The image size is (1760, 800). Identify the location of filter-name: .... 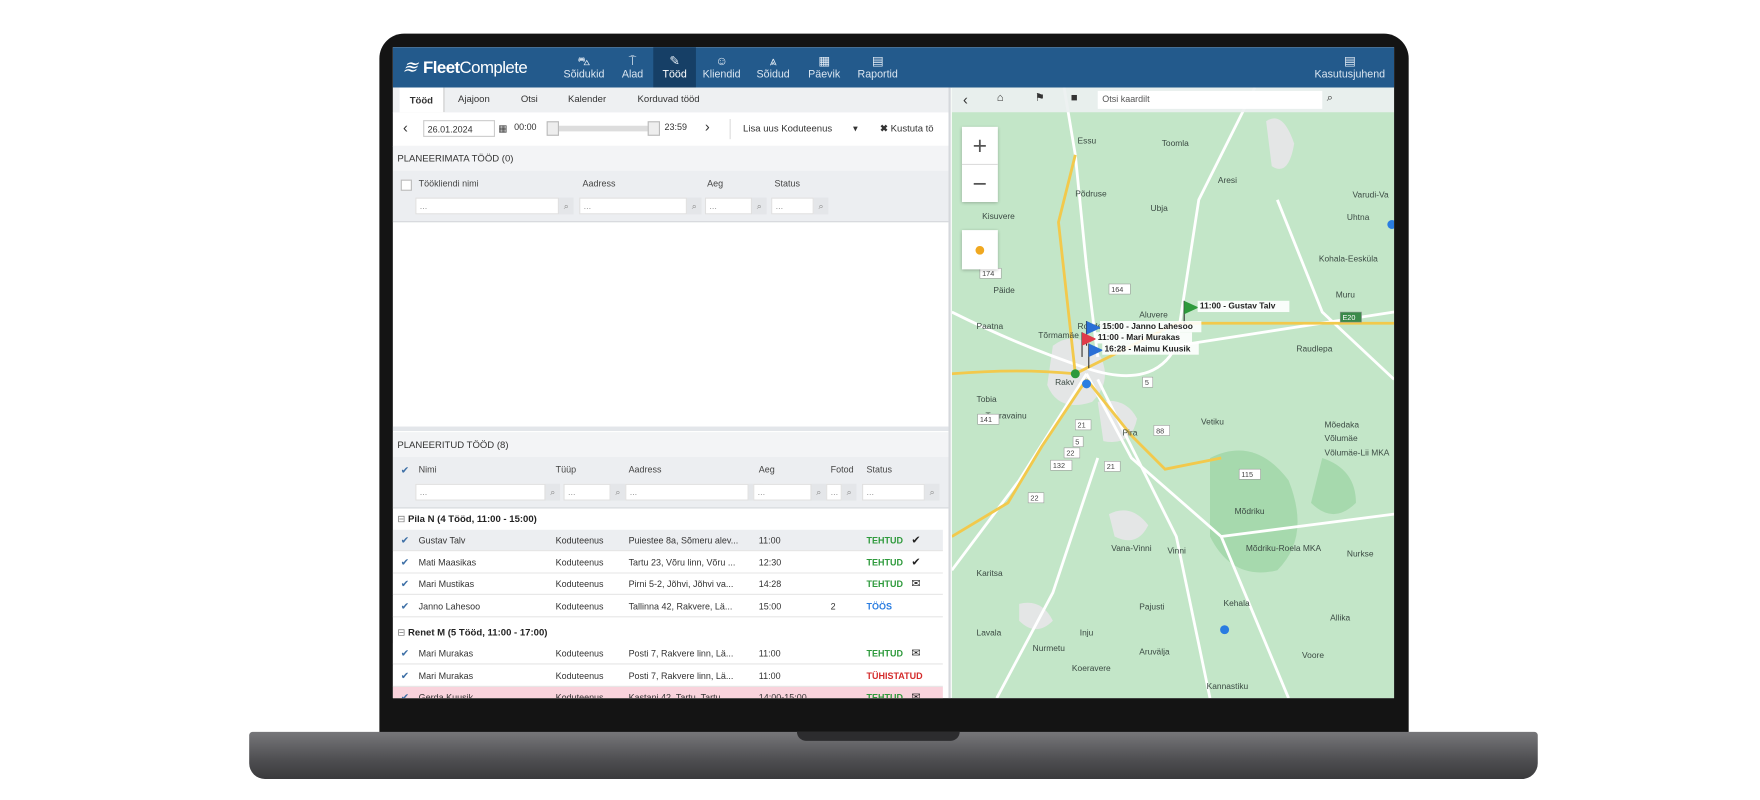
(480, 492).